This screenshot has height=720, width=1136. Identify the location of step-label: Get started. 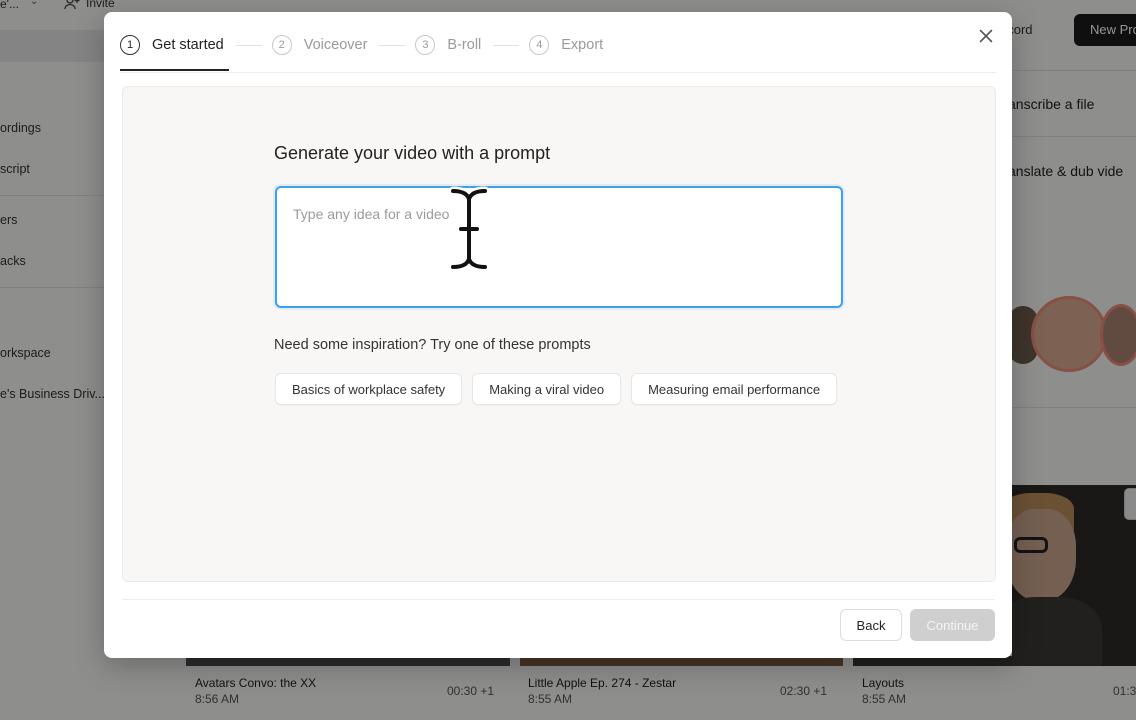
(188, 45).